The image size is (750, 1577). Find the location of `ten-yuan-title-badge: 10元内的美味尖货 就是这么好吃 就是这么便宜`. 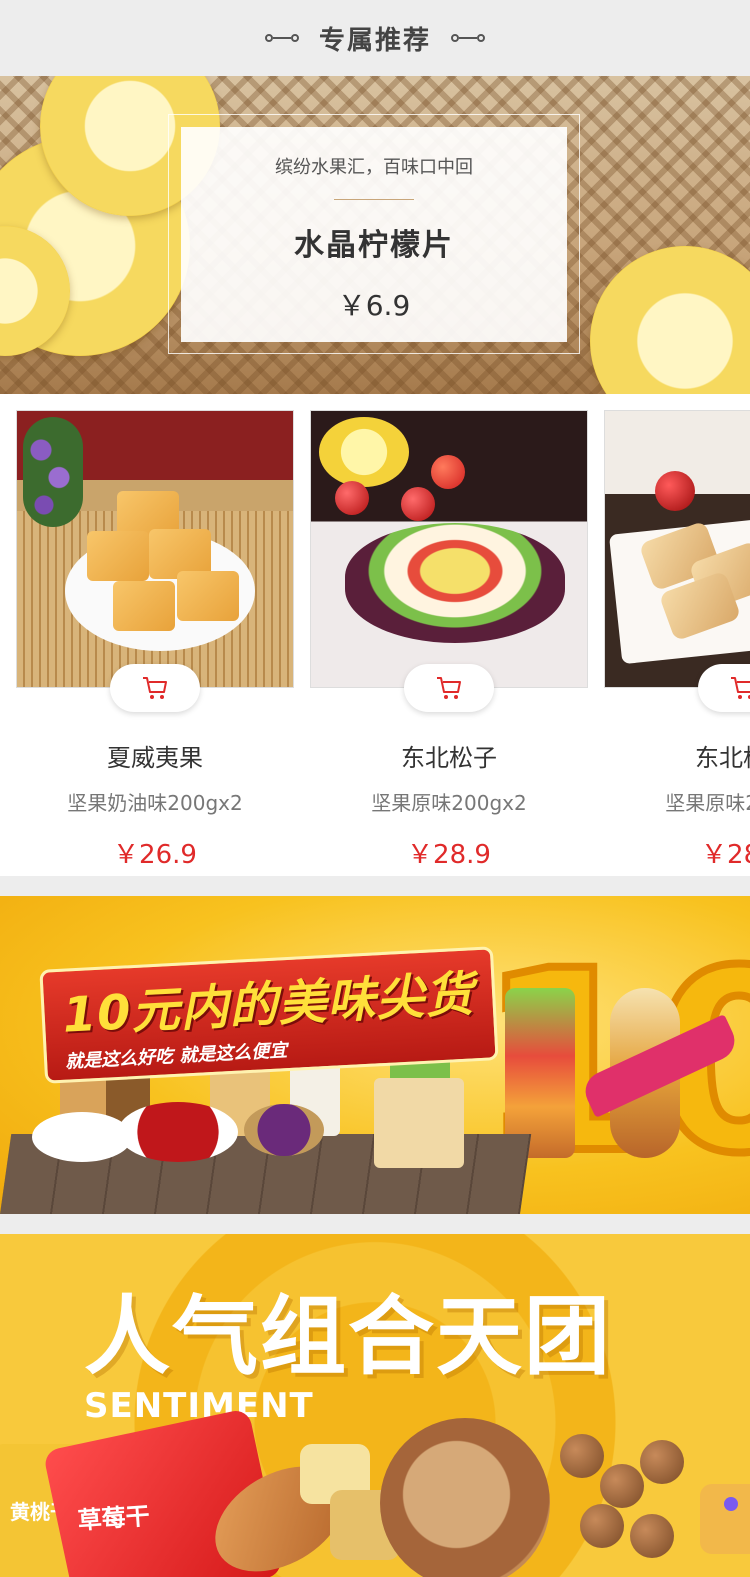

ten-yuan-title-badge: 10元内的美味尖货 就是这么好吃 就是这么便宜 is located at coordinates (269, 1015).